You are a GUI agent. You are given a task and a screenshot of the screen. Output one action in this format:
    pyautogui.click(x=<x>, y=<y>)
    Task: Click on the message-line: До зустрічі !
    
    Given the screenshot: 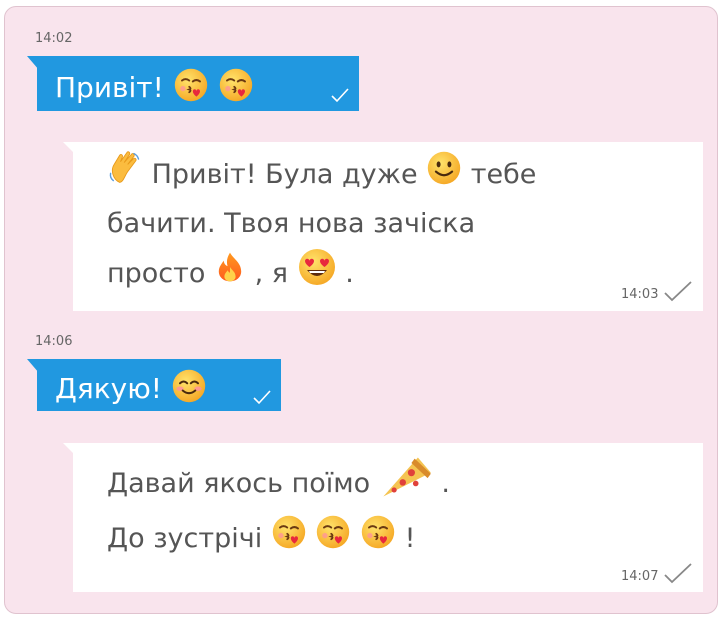 What is the action you would take?
    pyautogui.click(x=278, y=539)
    